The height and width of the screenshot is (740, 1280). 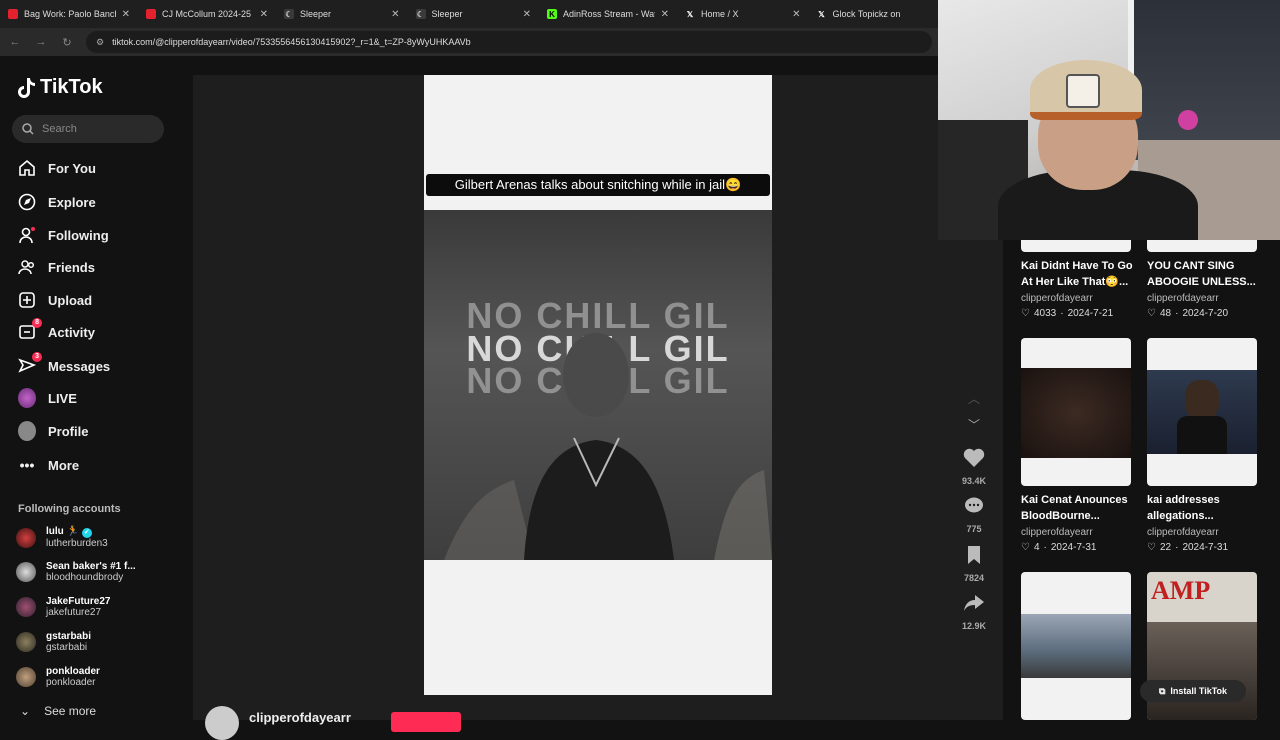 What do you see at coordinates (300, 717) in the screenshot?
I see `author-username: clipperofdayearr` at bounding box center [300, 717].